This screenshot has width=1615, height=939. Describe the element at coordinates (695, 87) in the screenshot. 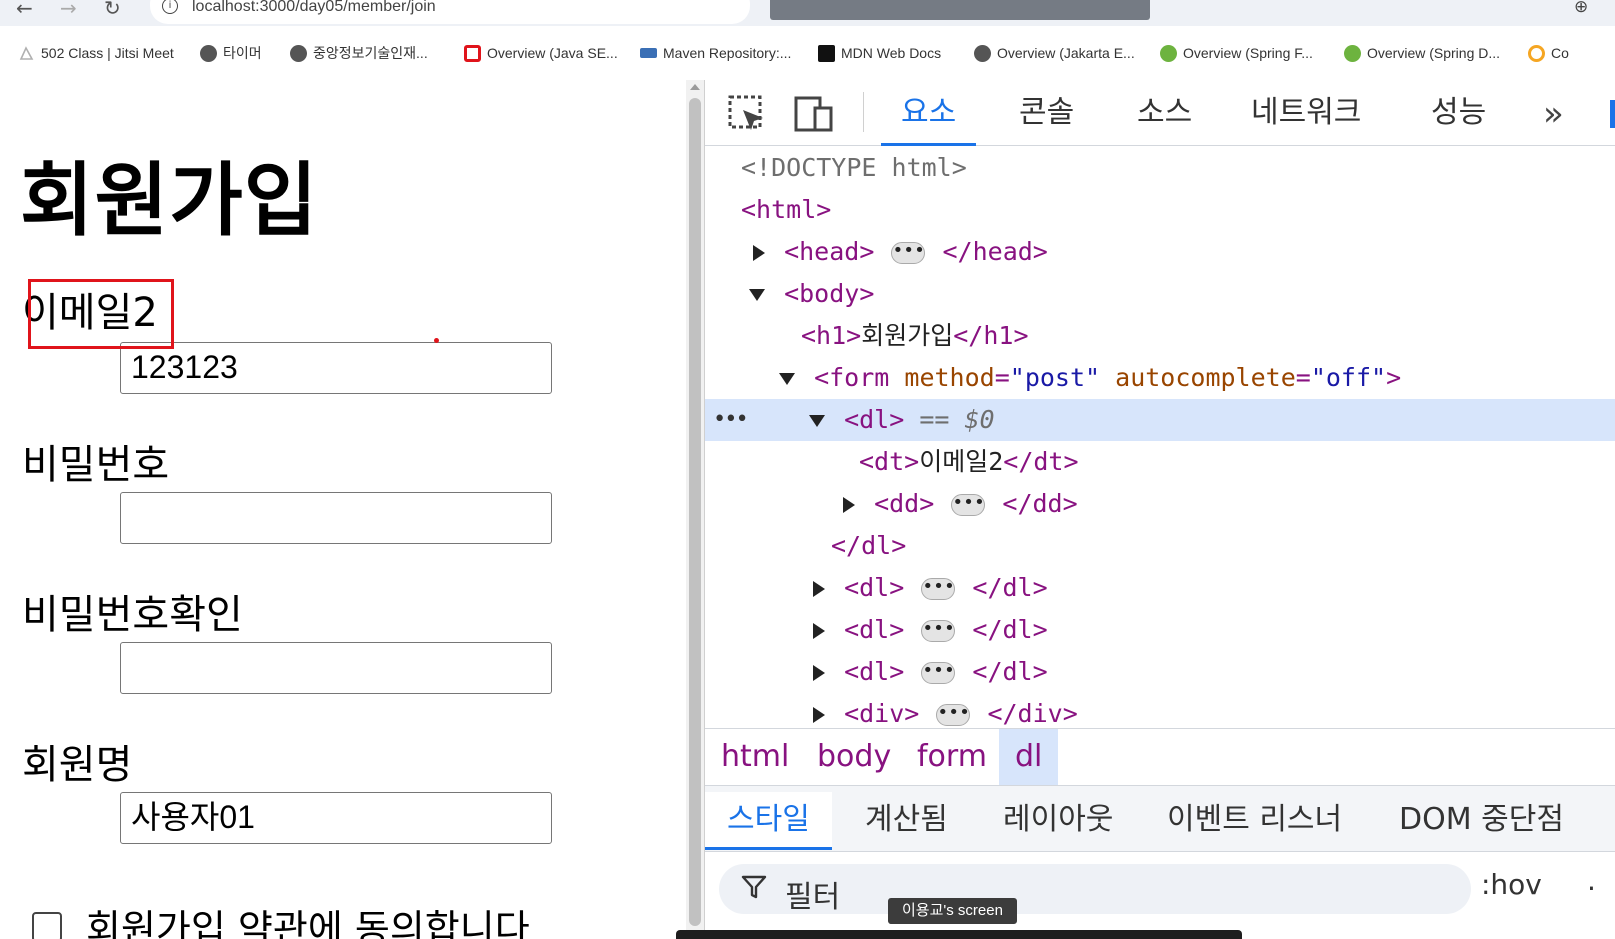

I see `scroll-up-icon` at that location.